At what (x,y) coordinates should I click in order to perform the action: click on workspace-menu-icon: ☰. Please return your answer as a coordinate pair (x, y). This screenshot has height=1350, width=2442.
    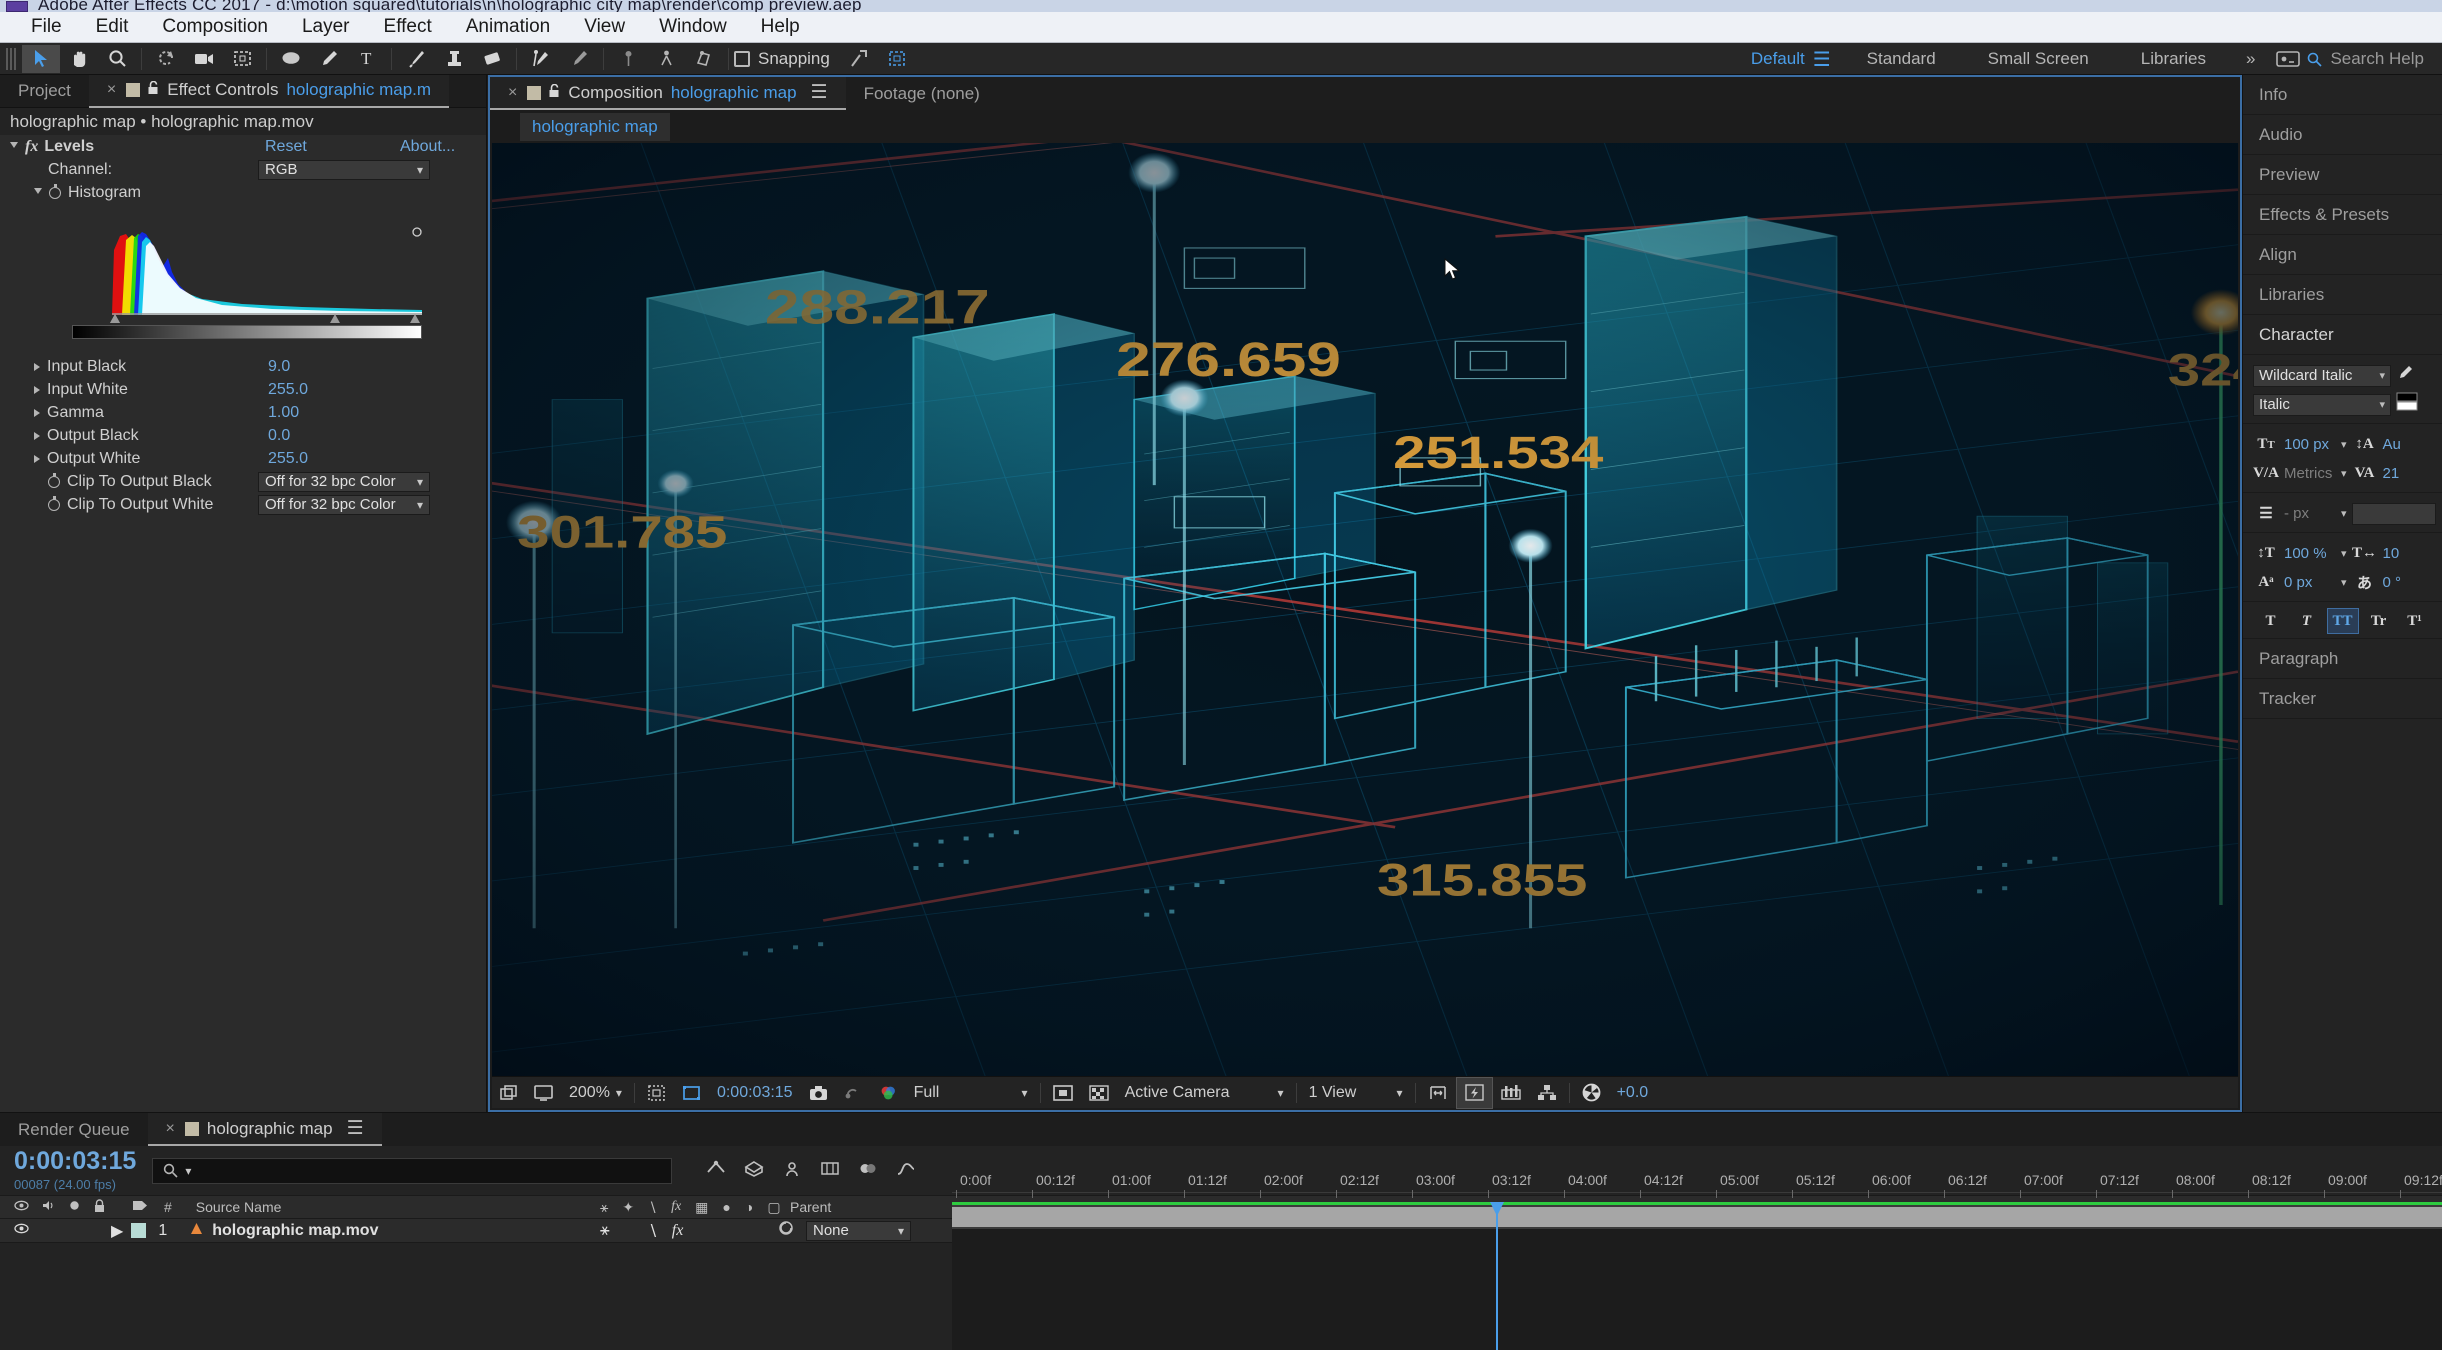
    Looking at the image, I should click on (1822, 59).